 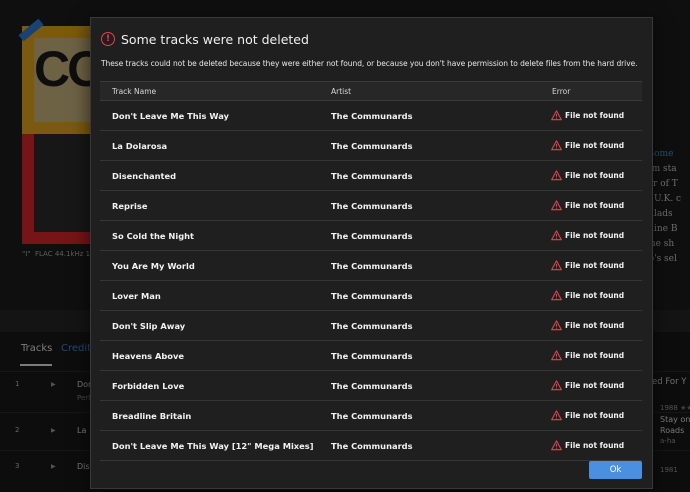 What do you see at coordinates (134, 91) in the screenshot?
I see `column-header-track-name: Track Name` at bounding box center [134, 91].